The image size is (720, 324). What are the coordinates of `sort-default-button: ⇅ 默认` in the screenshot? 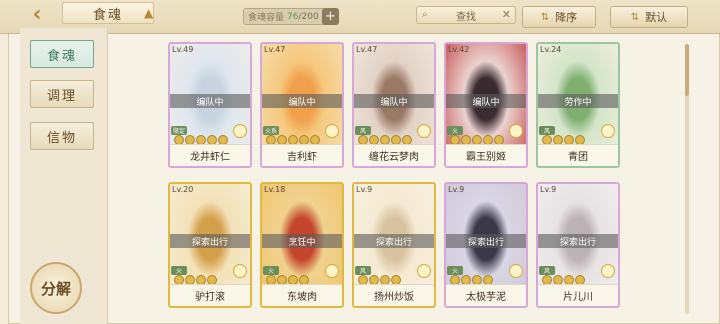 It's located at (649, 17).